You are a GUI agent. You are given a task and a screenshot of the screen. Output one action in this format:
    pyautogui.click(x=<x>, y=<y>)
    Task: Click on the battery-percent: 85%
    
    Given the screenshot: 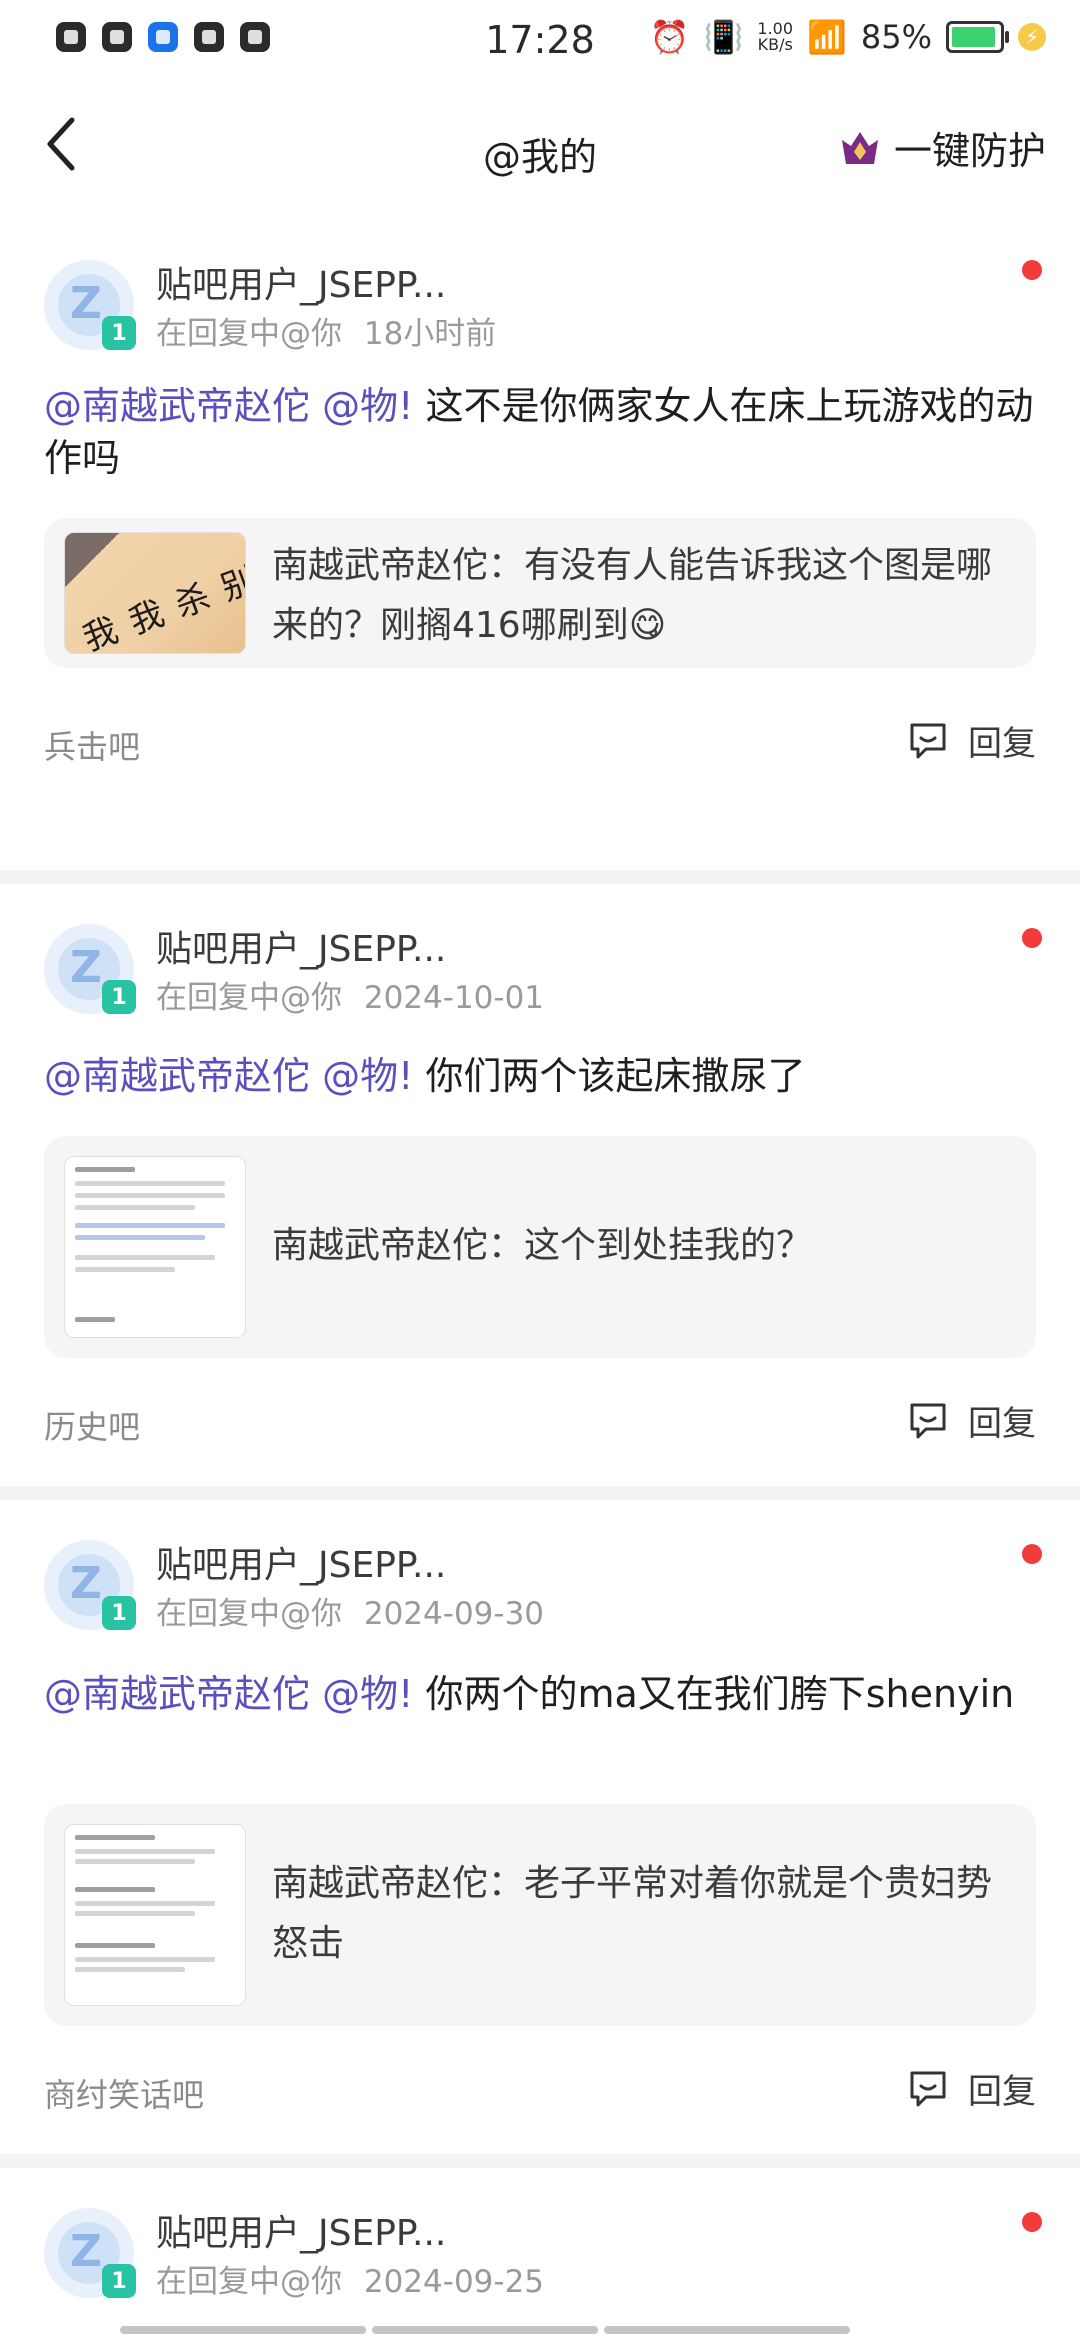 What is the action you would take?
    pyautogui.click(x=896, y=37)
    